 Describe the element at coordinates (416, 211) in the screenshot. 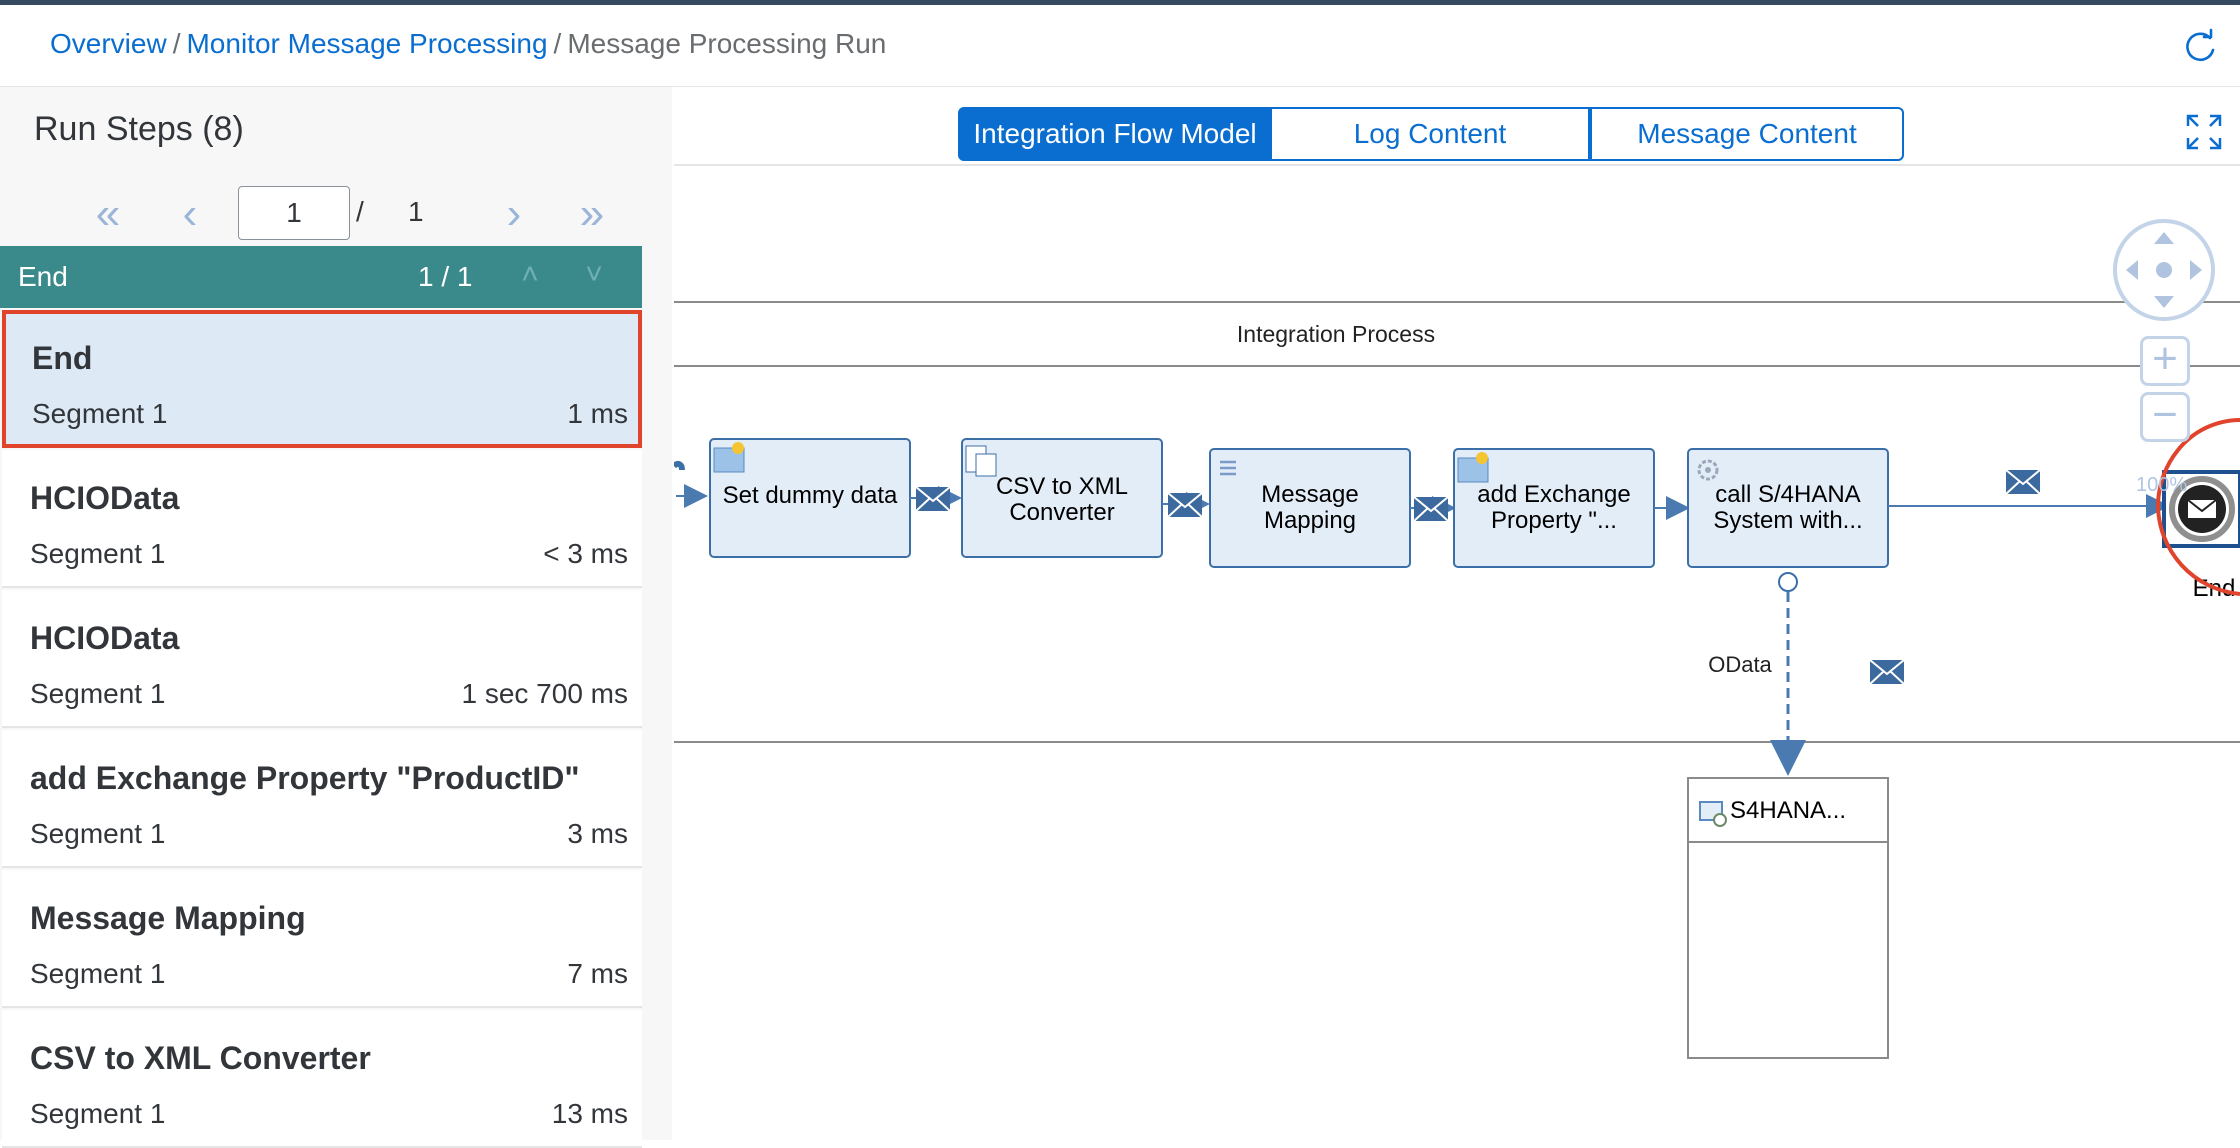

I see `page-total: 1` at that location.